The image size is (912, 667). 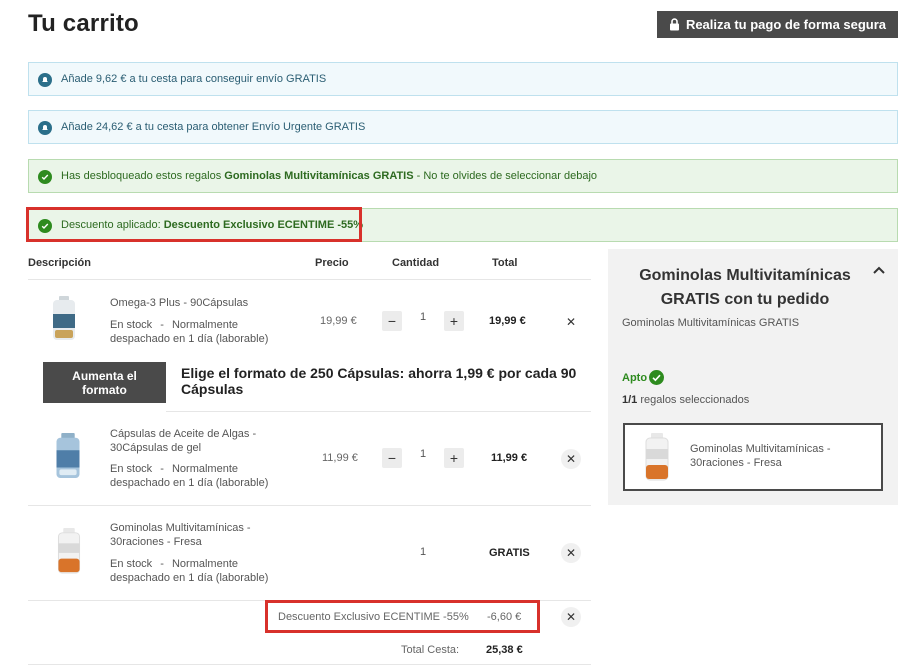 I want to click on upgrade-text-pre: Elige el formato de, so click(x=246, y=373).